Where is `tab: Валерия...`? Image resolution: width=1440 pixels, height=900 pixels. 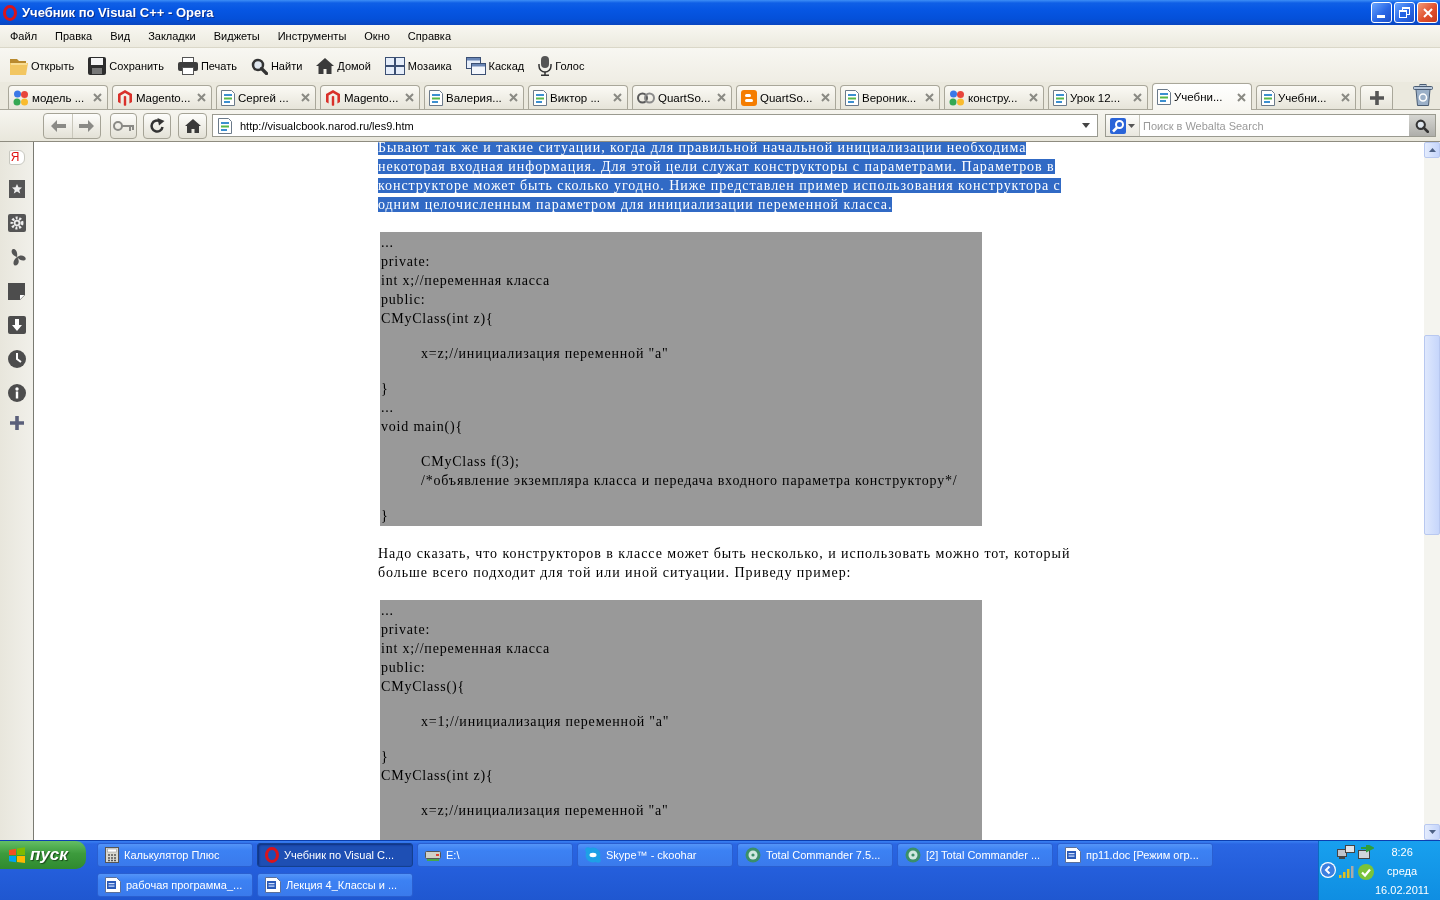 tab: Валерия... is located at coordinates (474, 97).